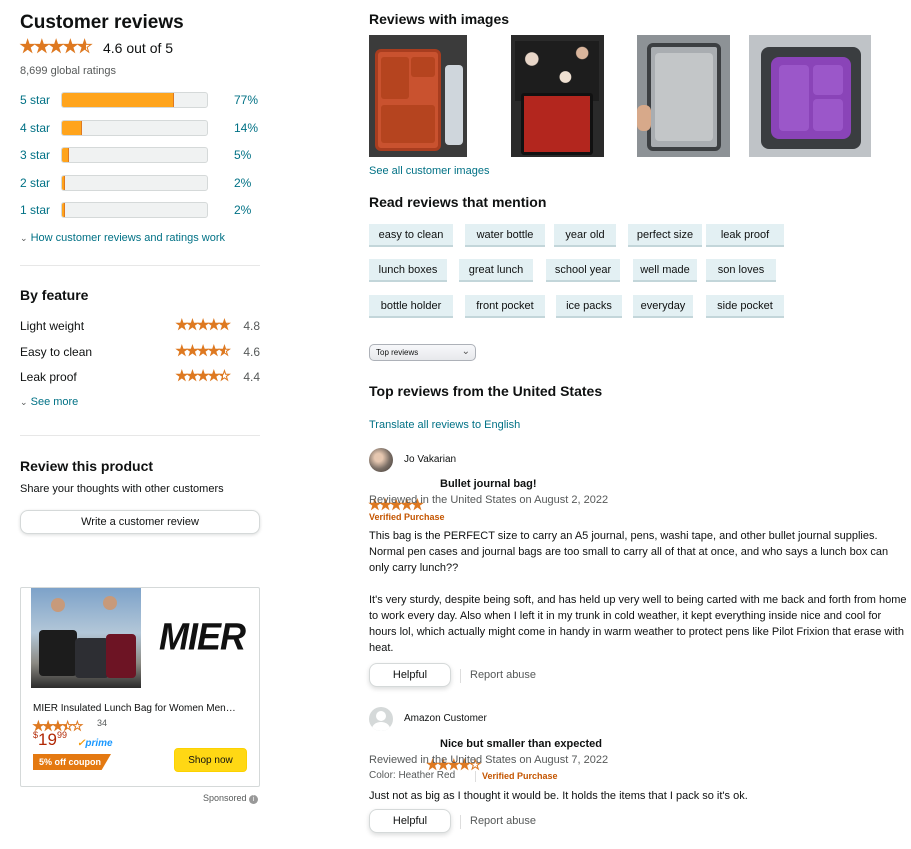 Image resolution: width=911 pixels, height=849 pixels. I want to click on ad-rating-count: 34, so click(102, 723).